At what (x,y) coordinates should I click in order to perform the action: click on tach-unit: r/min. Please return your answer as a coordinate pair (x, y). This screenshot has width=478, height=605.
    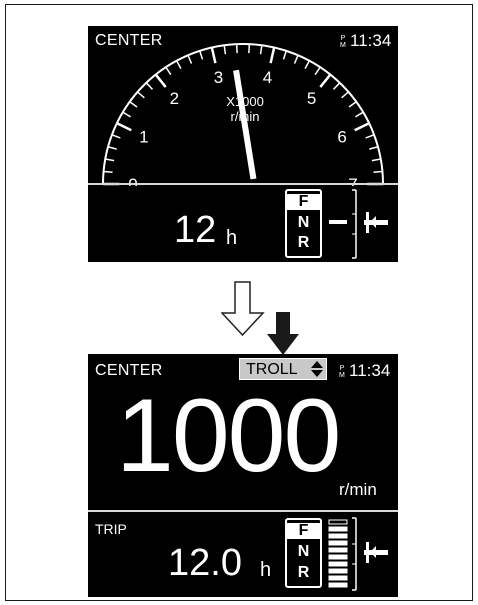
    Looking at the image, I should click on (245, 116).